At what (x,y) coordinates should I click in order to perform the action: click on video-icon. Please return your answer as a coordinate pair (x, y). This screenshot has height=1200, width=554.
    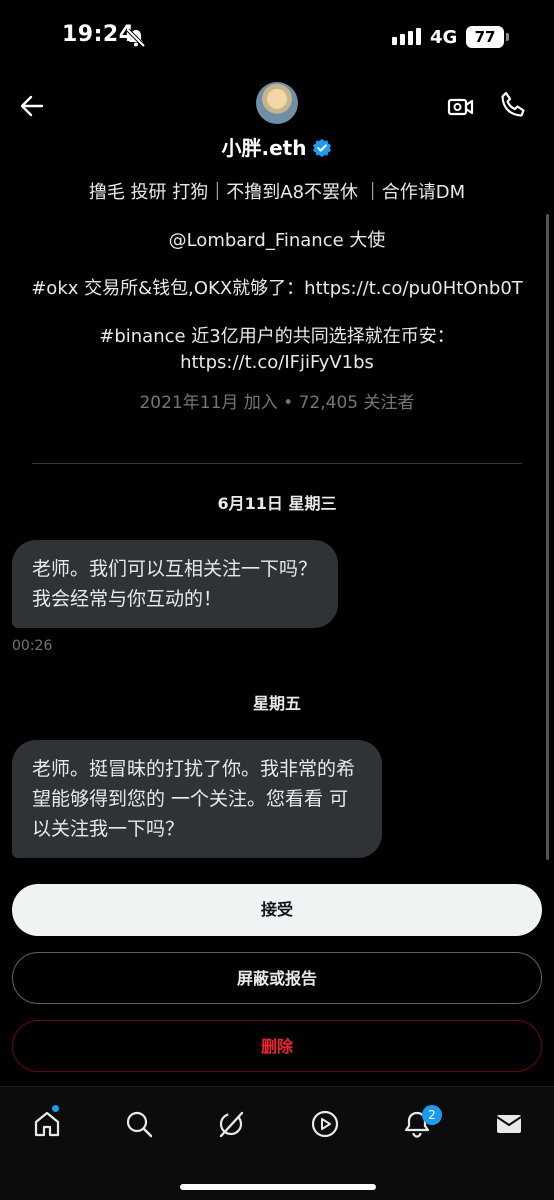
    Looking at the image, I should click on (325, 1124).